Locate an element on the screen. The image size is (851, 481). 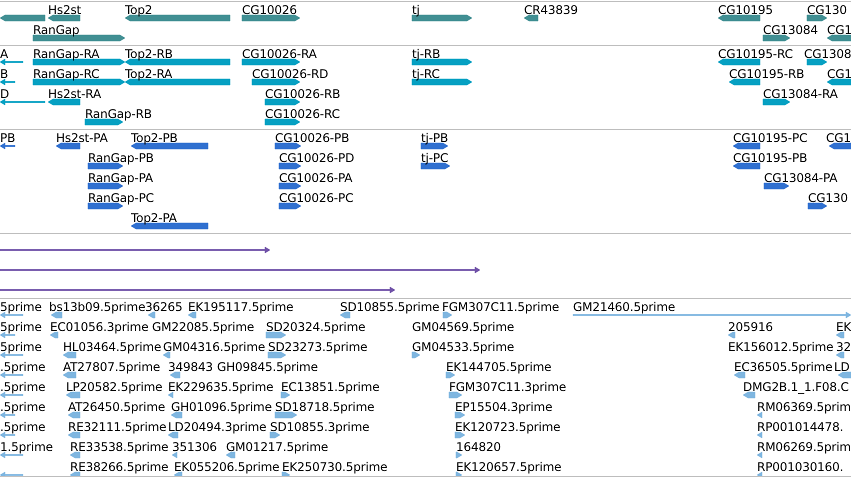
feature-label: CG10195-PC is located at coordinates (770, 138).